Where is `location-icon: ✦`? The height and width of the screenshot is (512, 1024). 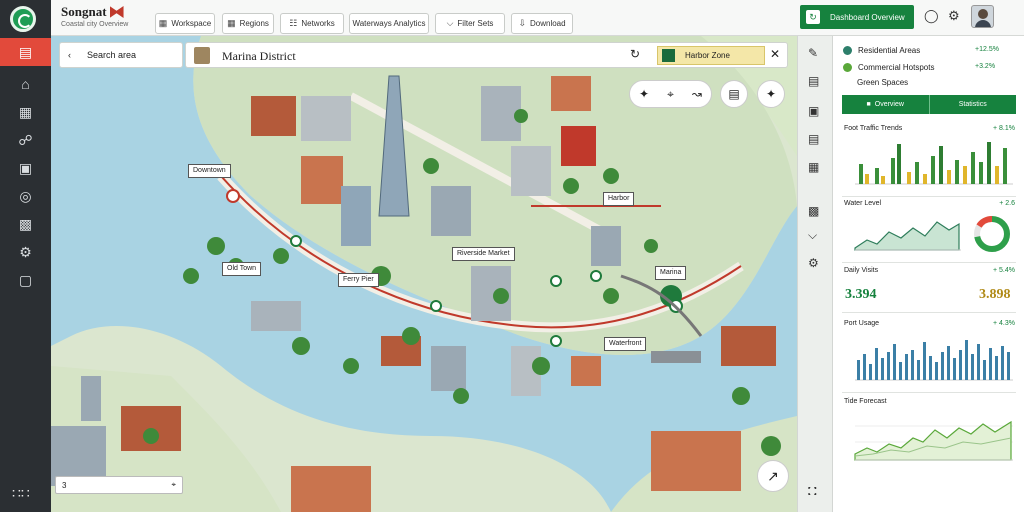 location-icon: ✦ is located at coordinates (771, 94).